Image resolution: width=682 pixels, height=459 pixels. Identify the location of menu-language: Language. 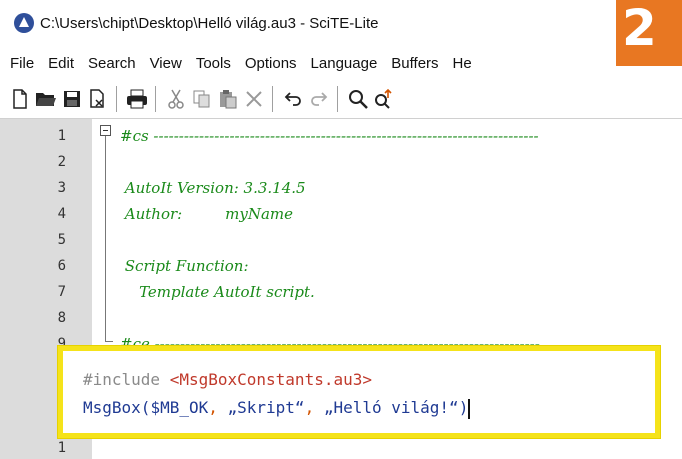
(344, 63).